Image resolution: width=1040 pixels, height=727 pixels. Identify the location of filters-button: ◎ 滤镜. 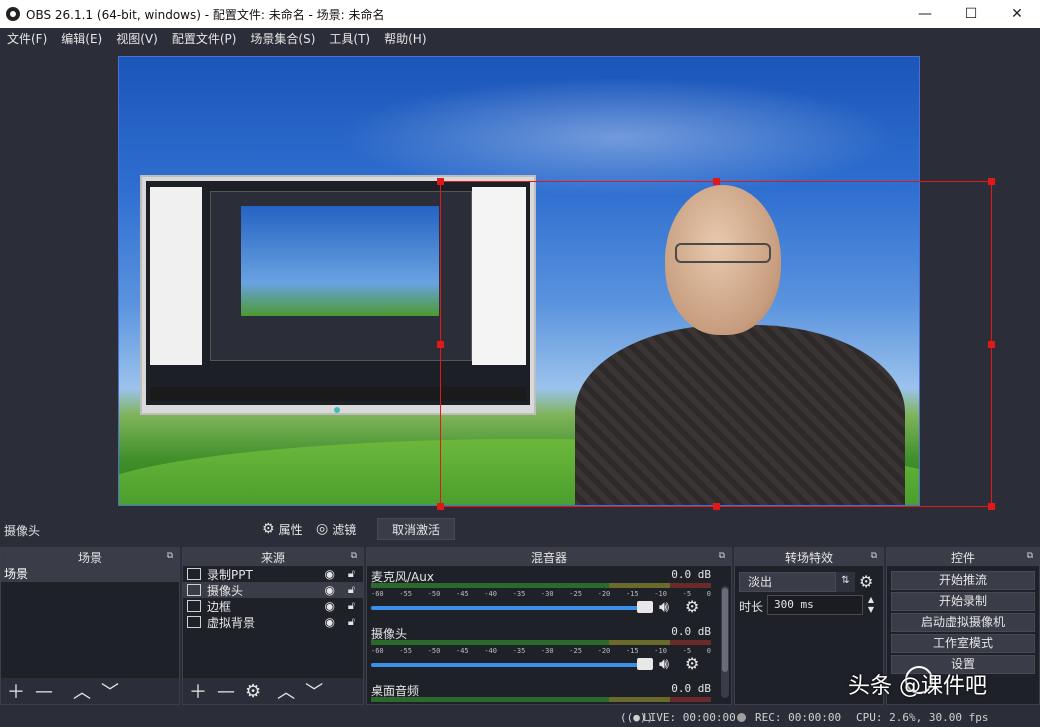
(336, 529).